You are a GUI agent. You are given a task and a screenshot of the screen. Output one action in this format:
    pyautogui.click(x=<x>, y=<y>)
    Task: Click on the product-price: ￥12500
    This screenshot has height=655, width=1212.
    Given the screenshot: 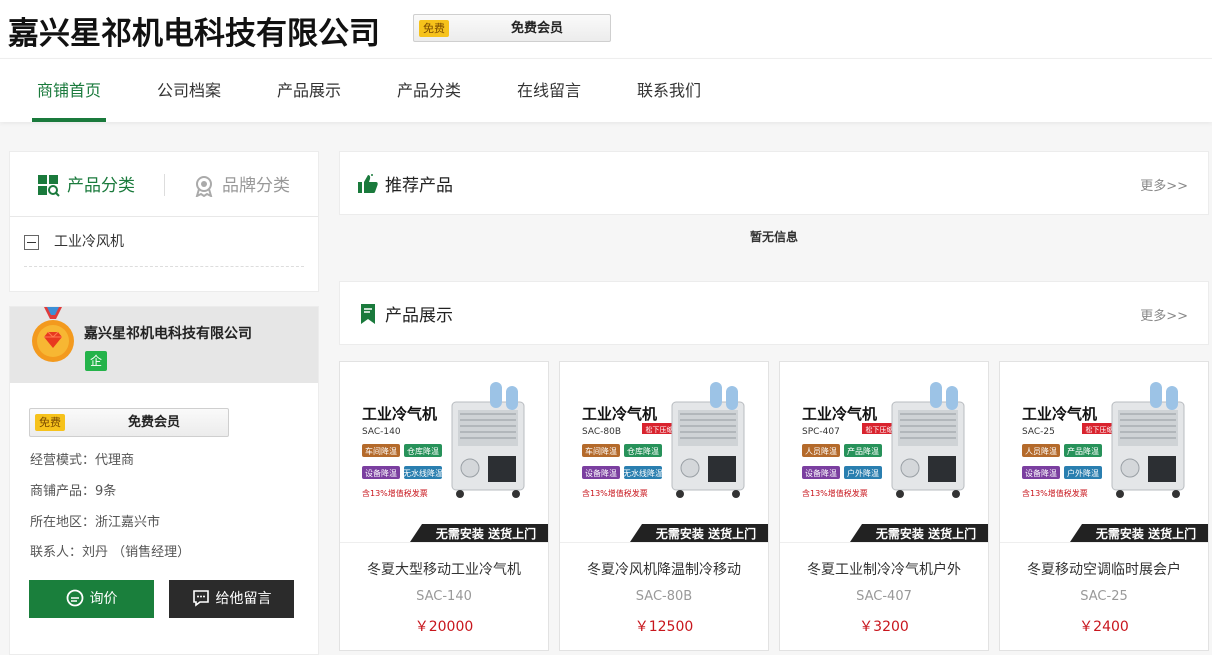 What is the action you would take?
    pyautogui.click(x=664, y=627)
    